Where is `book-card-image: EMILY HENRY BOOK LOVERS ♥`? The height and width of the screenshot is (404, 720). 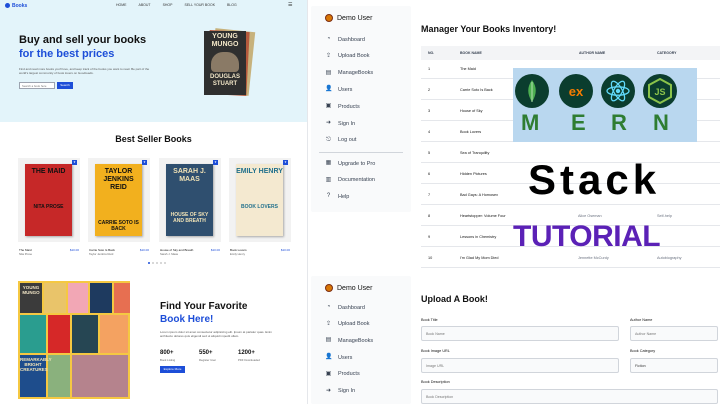 book-card-image: EMILY HENRY BOOK LOVERS ♥ is located at coordinates (260, 200).